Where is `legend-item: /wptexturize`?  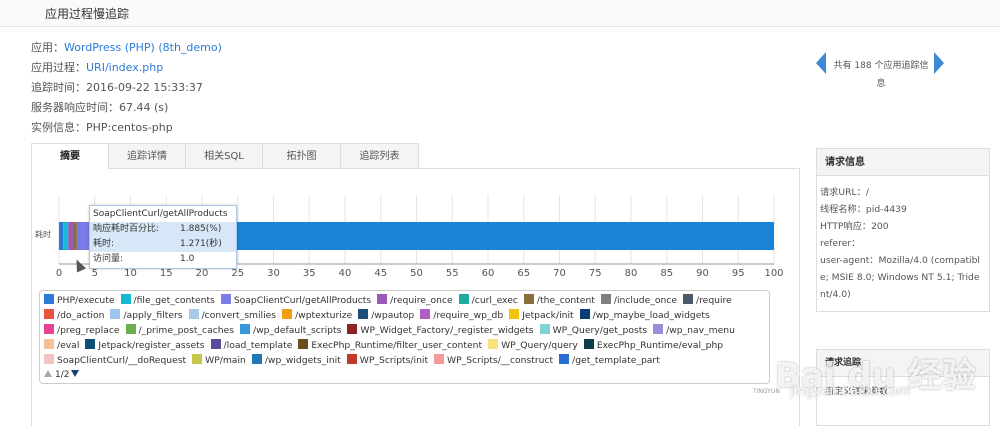 legend-item: /wptexturize is located at coordinates (317, 315).